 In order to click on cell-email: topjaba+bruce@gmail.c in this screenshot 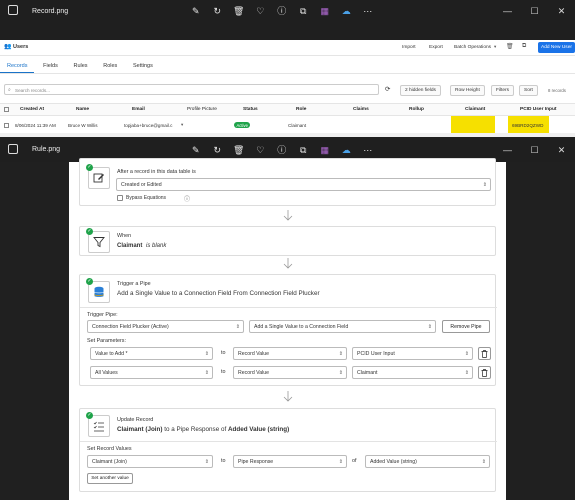, I will do `click(148, 125)`.